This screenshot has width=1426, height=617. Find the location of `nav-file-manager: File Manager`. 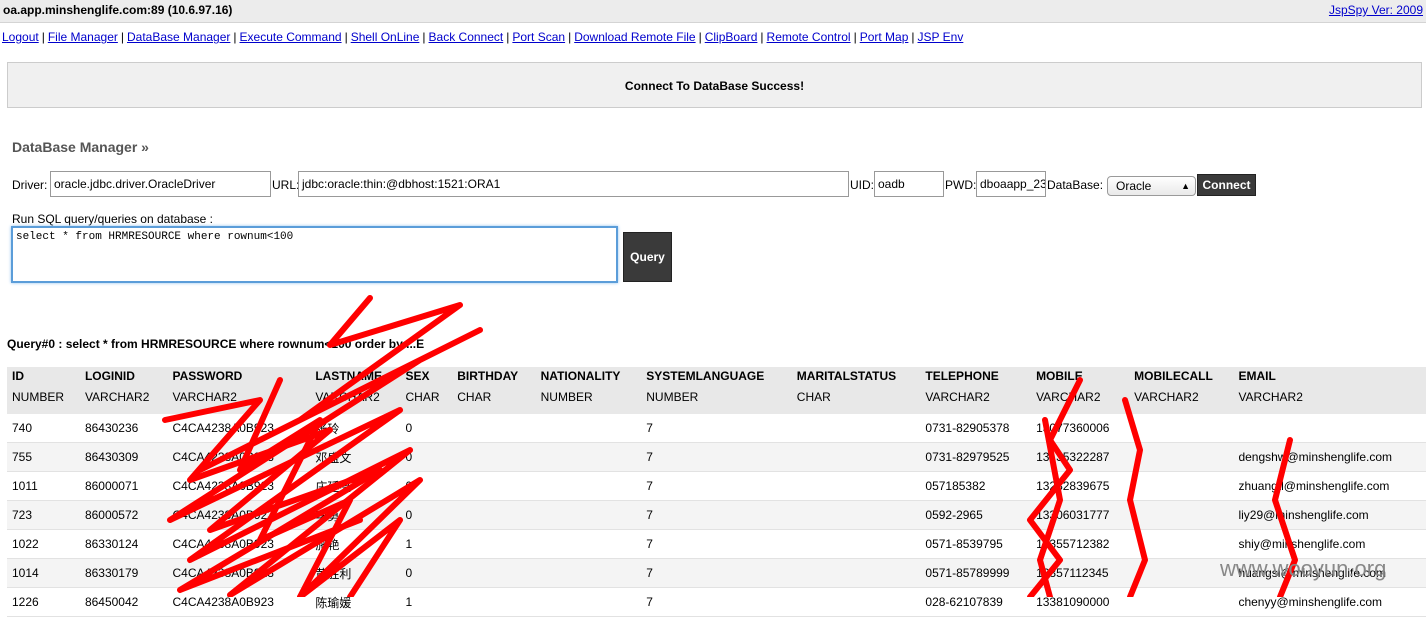

nav-file-manager: File Manager is located at coordinates (83, 37).